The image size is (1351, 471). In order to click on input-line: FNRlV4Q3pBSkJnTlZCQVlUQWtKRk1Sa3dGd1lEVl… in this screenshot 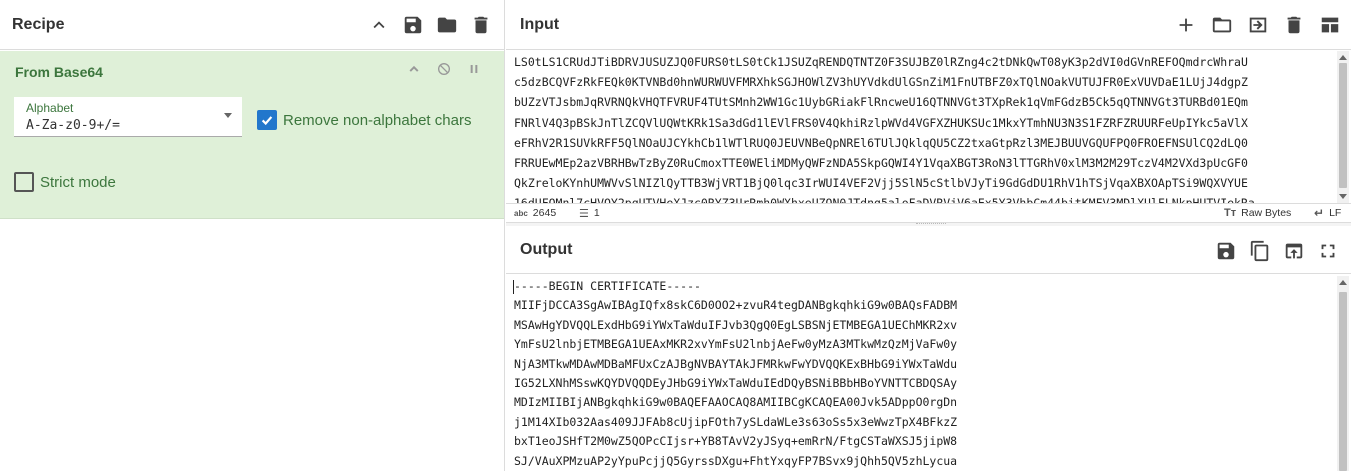, I will do `click(881, 122)`.